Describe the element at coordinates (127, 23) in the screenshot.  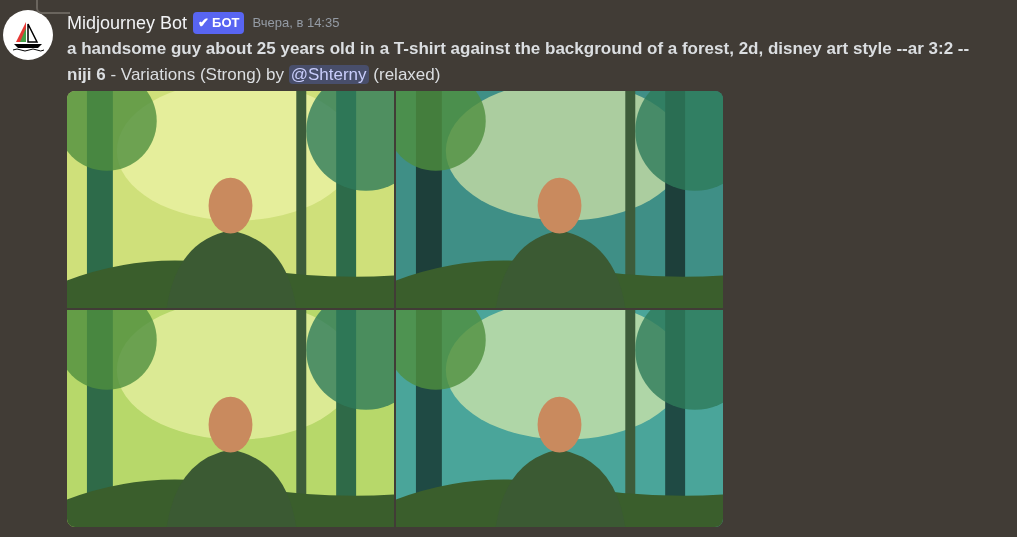
I see `author-name: Midjourney Bot` at that location.